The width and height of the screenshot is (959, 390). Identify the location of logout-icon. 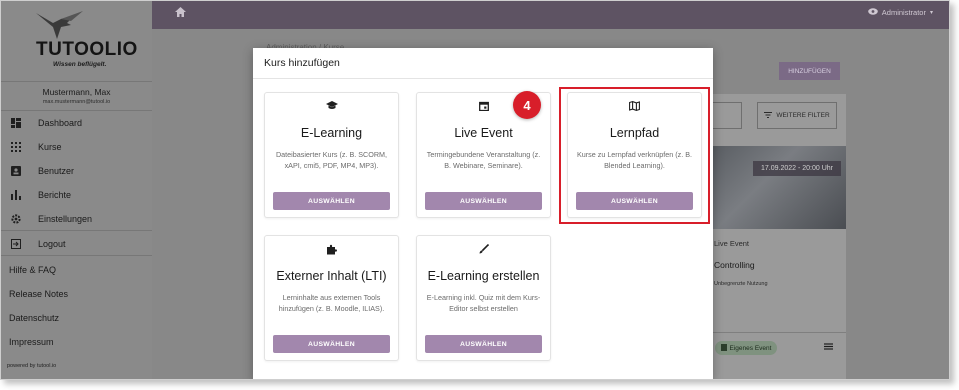
(16, 244).